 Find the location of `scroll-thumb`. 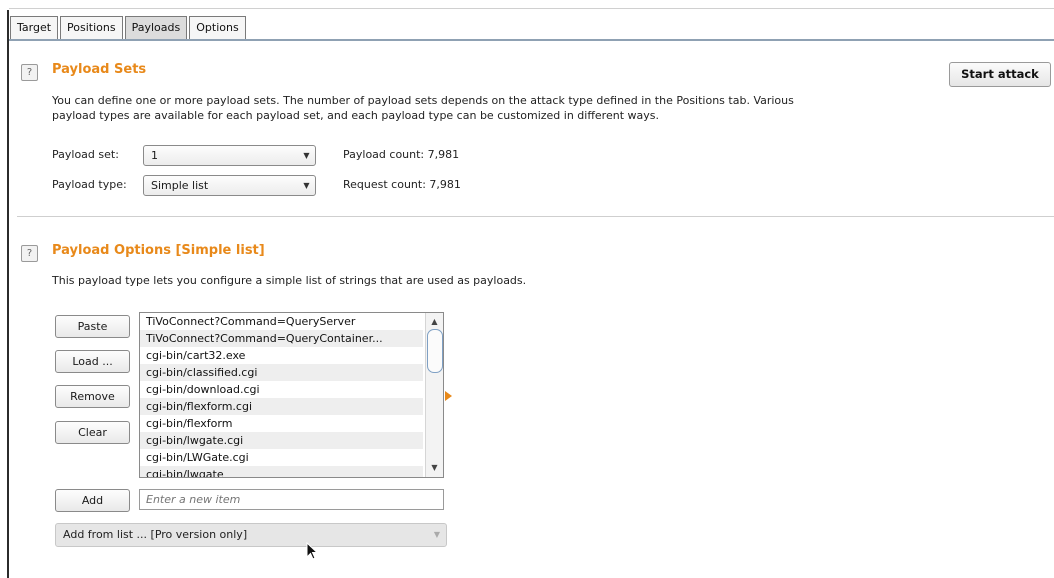

scroll-thumb is located at coordinates (435, 351).